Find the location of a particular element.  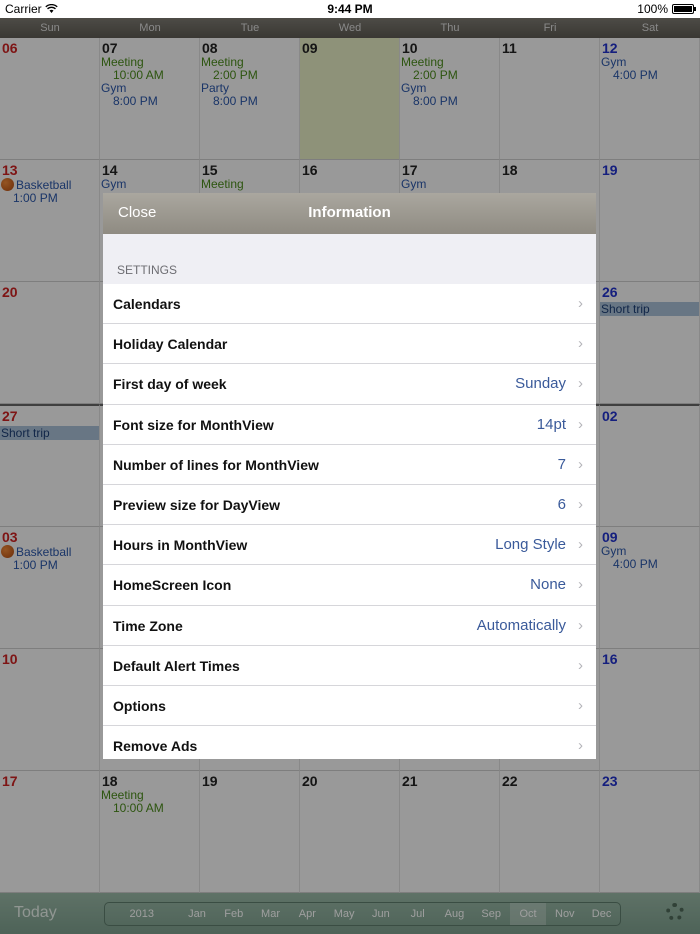

settings-row: HomeScreen Icon None › is located at coordinates (349, 585).